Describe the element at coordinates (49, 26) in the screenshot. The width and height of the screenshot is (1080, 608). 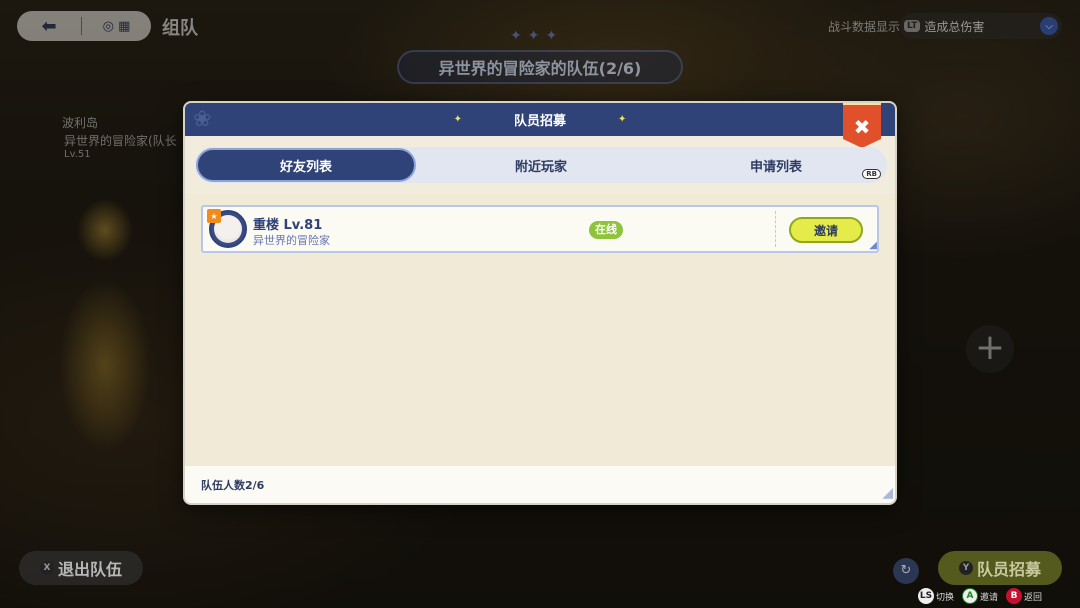
I see `back-arrow-icon: ⬅` at that location.